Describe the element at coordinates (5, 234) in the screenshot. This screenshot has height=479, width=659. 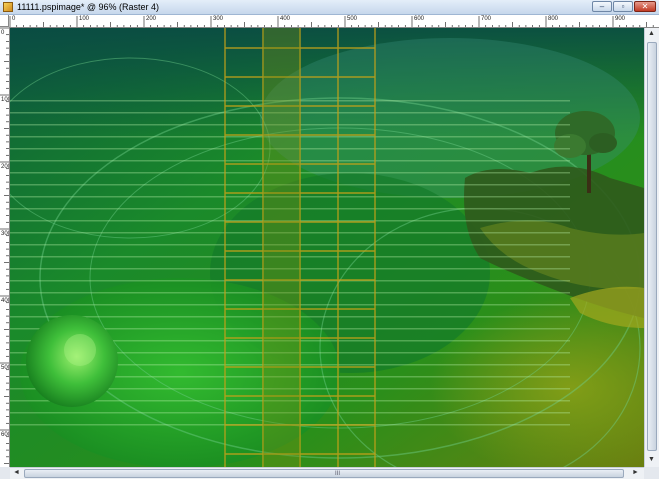
I see `vertical-ruler-label: 300` at that location.